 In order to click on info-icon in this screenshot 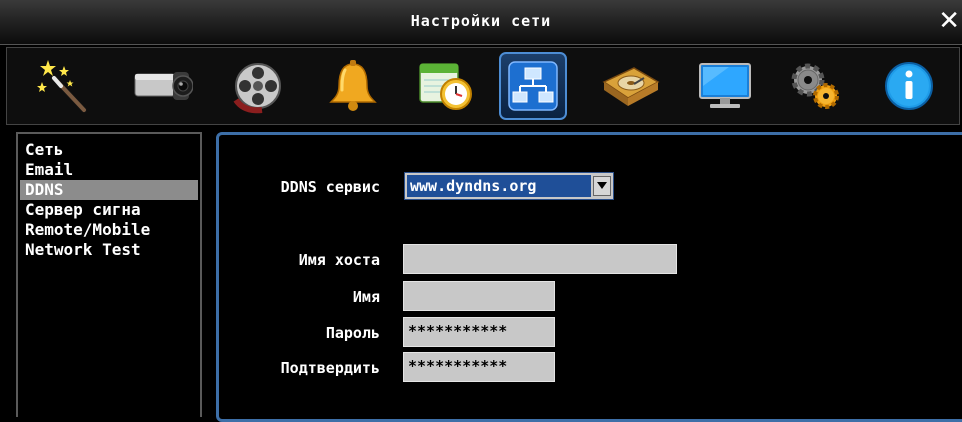, I will do `click(909, 86)`.